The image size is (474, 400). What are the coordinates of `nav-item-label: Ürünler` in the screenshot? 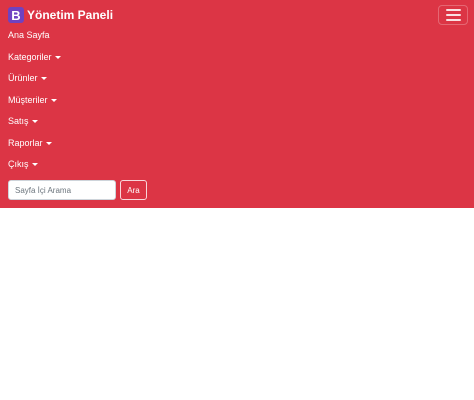 It's located at (23, 78).